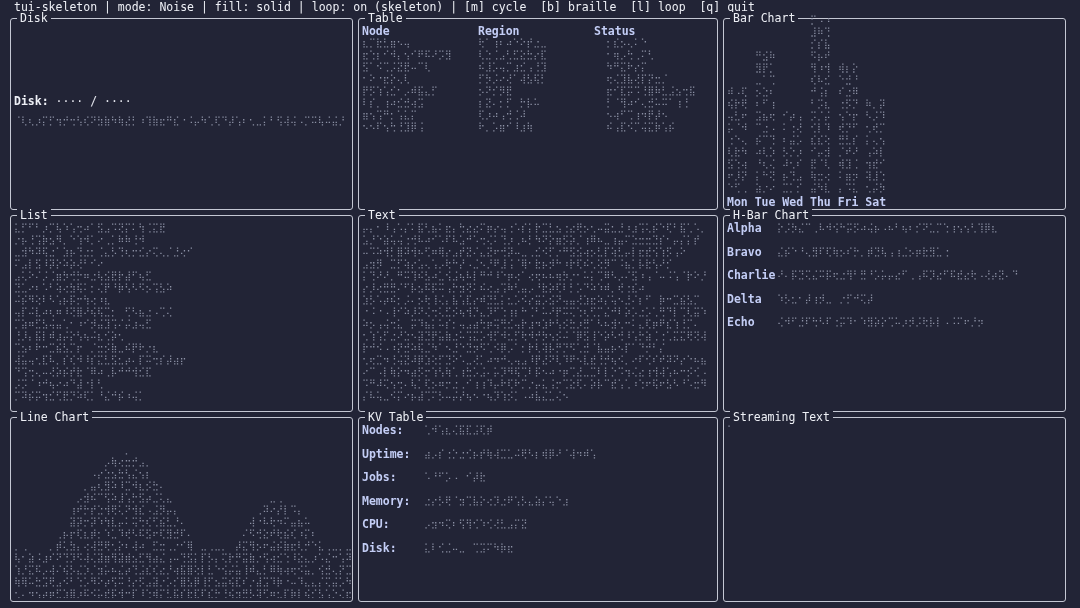  Describe the element at coordinates (793, 202) in the screenshot. I see `bar-label: Wed` at that location.